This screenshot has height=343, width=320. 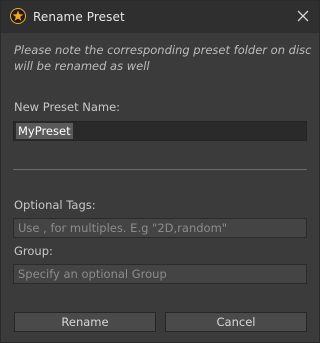 What do you see at coordinates (160, 274) in the screenshot?
I see `group-input` at bounding box center [160, 274].